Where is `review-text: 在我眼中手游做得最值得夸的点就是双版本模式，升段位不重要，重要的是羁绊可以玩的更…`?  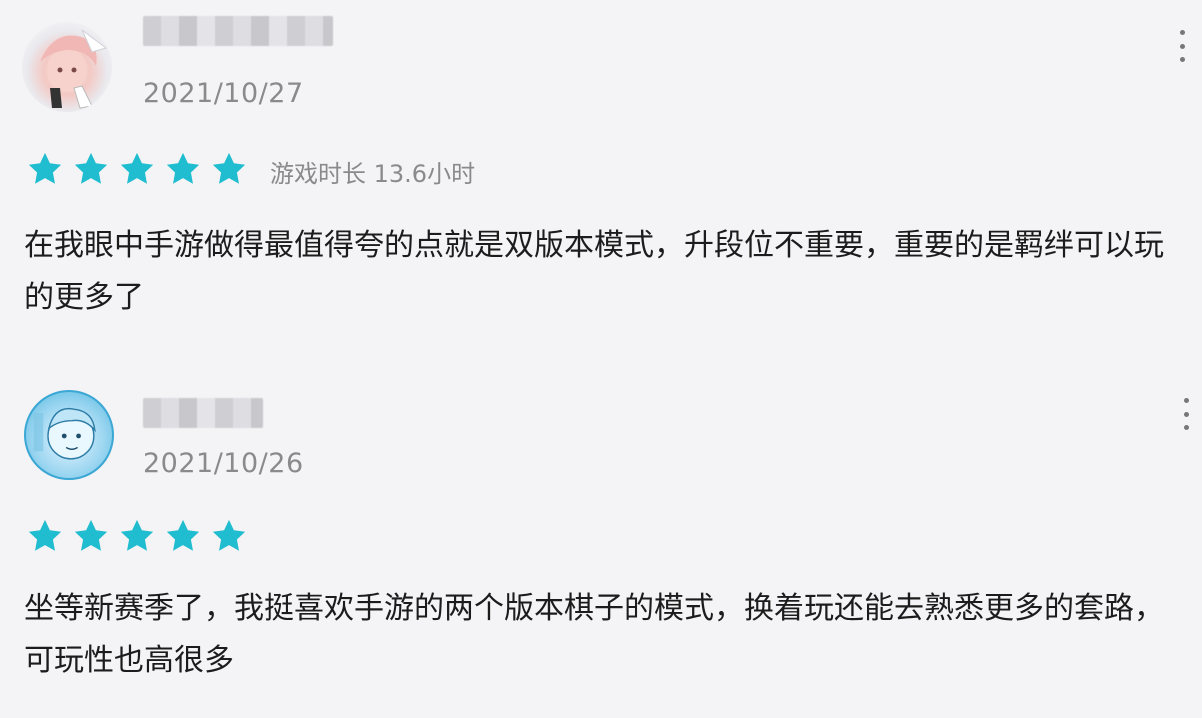 review-text: 在我眼中手游做得最值得夸的点就是双版本模式，升段位不重要，重要的是羁绊可以玩的更… is located at coordinates (594, 271).